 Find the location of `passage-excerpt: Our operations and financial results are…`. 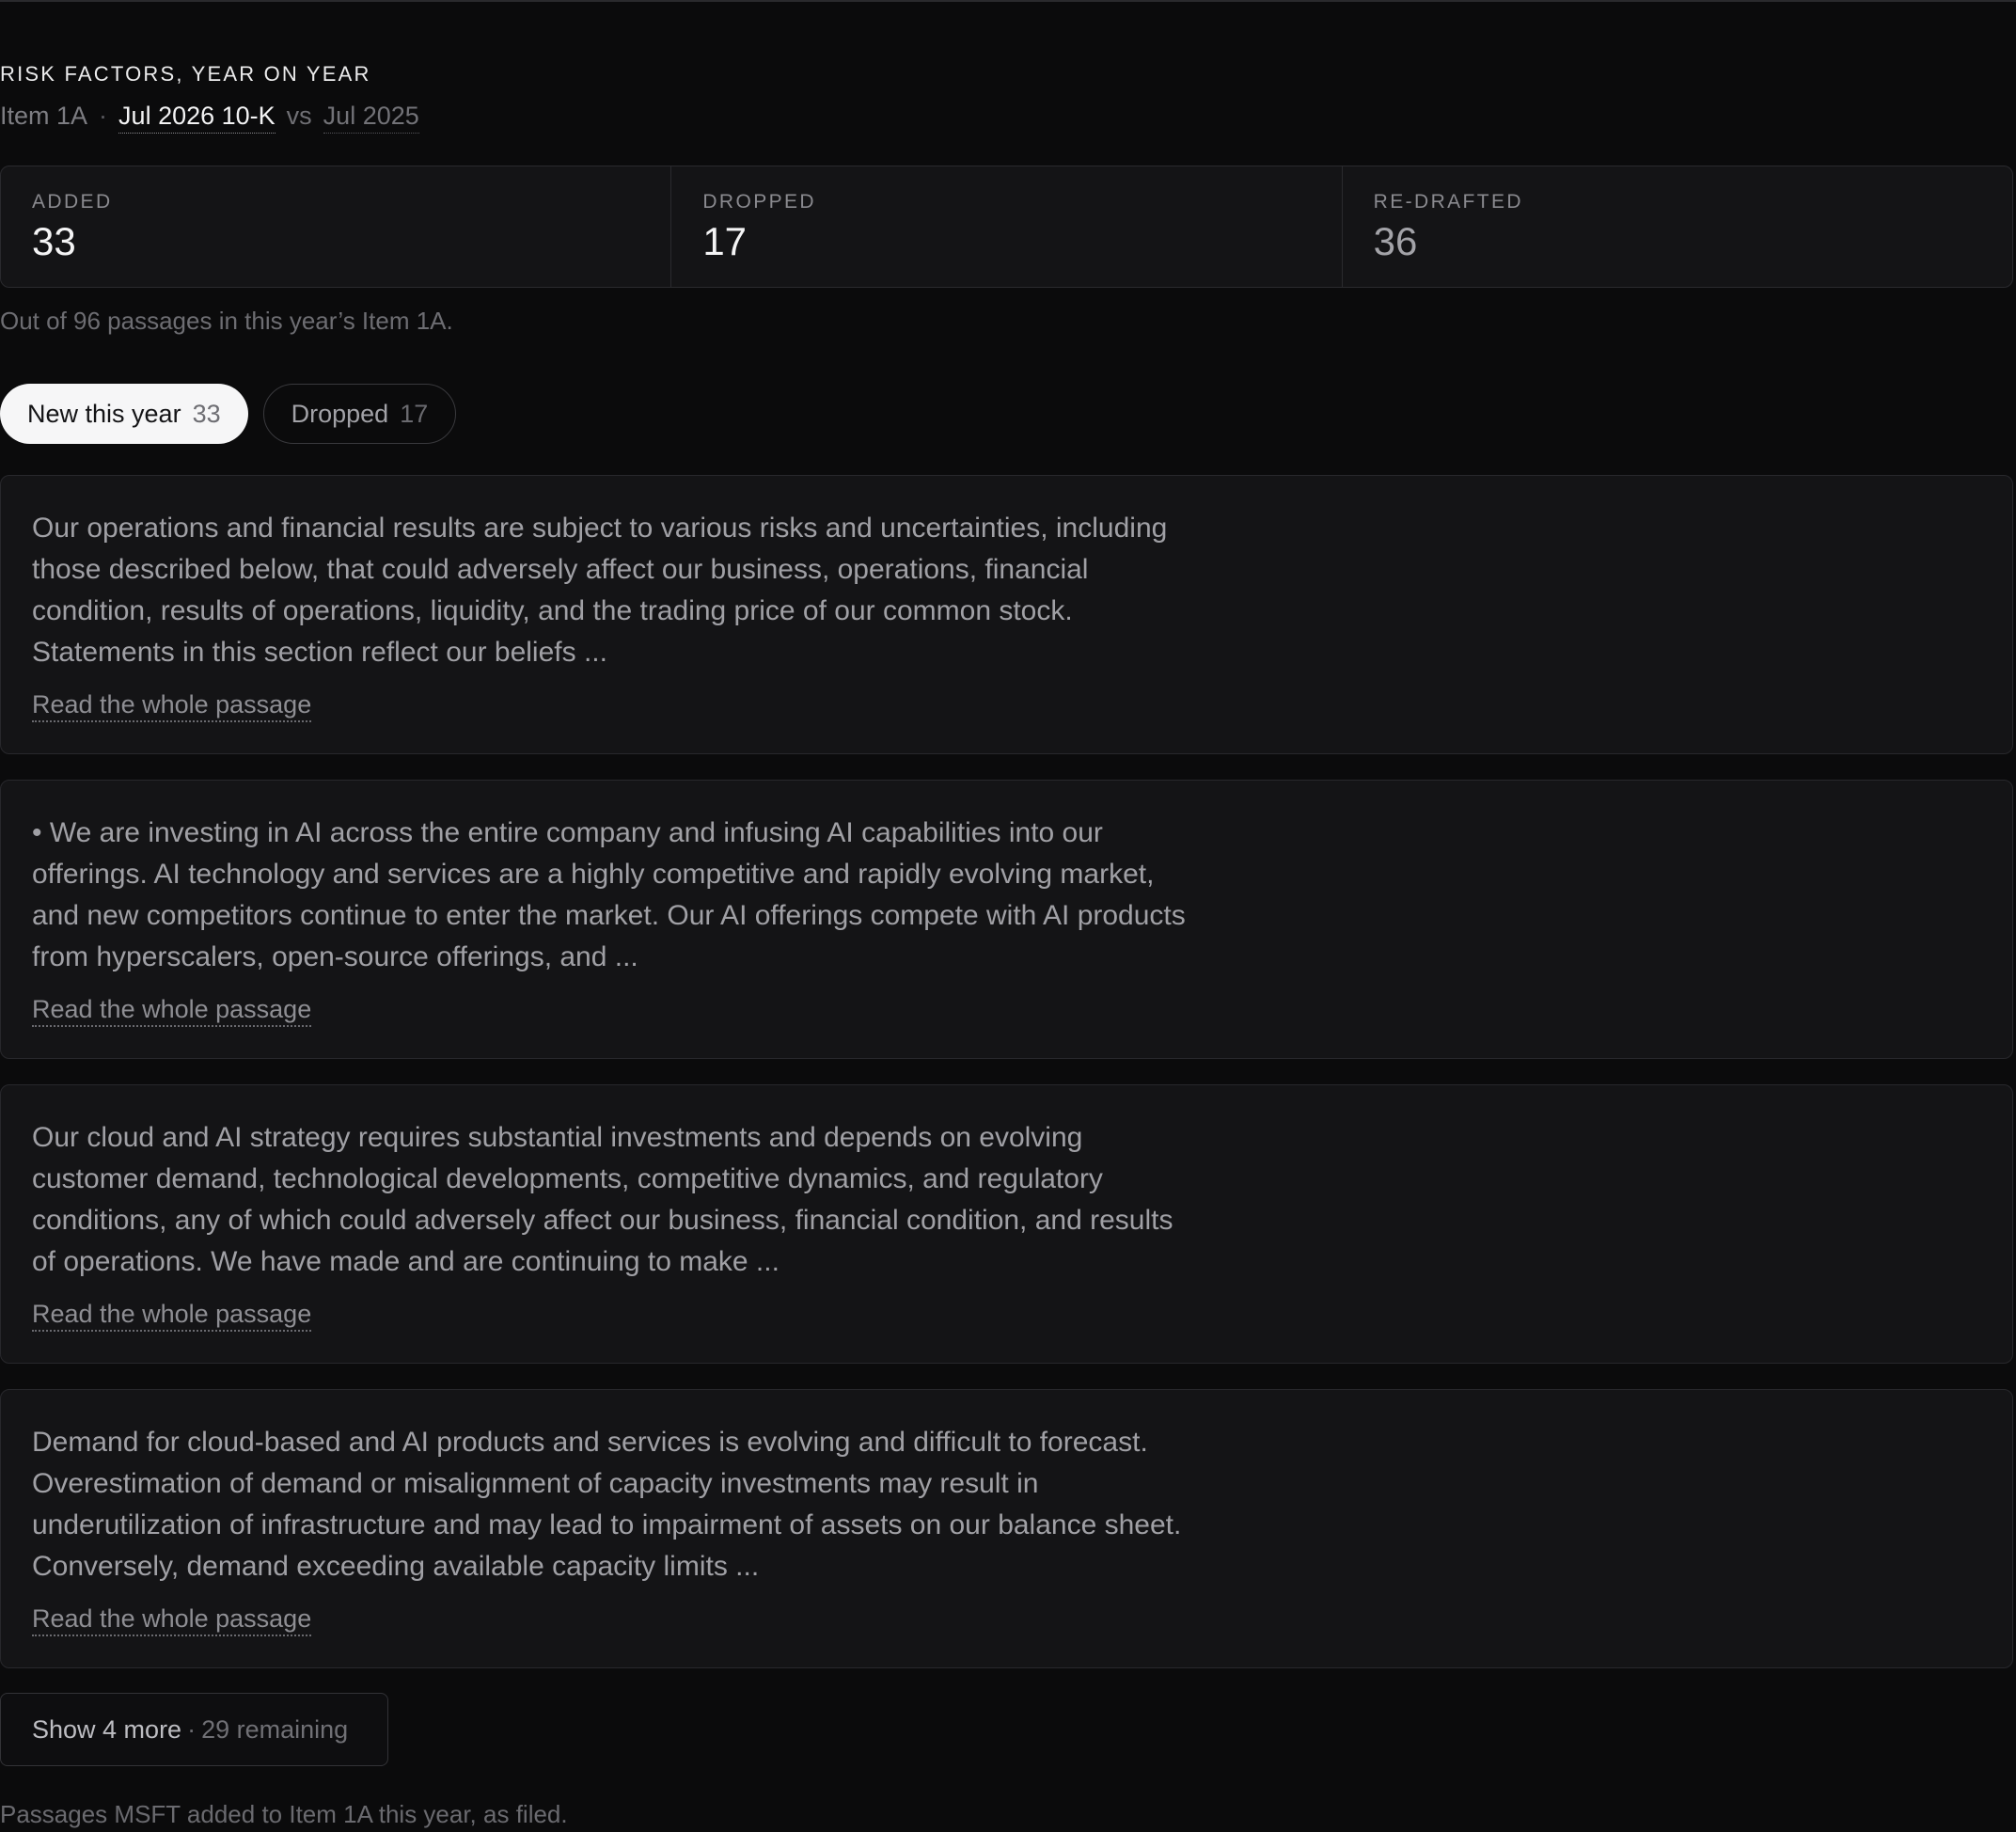

passage-excerpt: Our operations and financial results are… is located at coordinates (600, 590).